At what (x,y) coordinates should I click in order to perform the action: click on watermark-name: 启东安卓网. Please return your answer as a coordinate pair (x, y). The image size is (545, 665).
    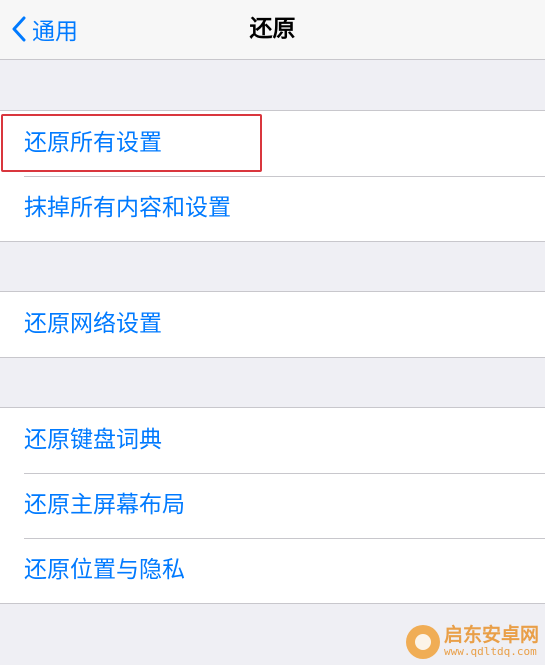
    Looking at the image, I should click on (491, 635).